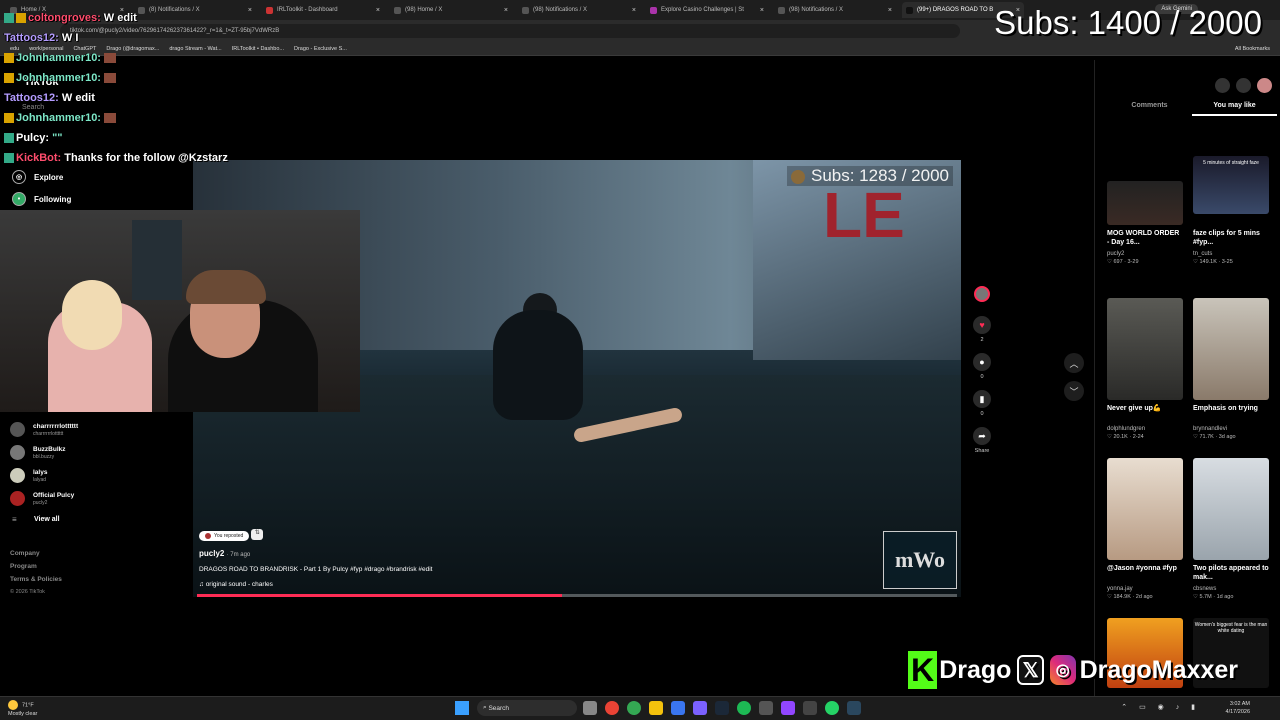 The height and width of the screenshot is (720, 1280). I want to click on following-item: BuzzBulkz bbl.buzzy, so click(95, 452).